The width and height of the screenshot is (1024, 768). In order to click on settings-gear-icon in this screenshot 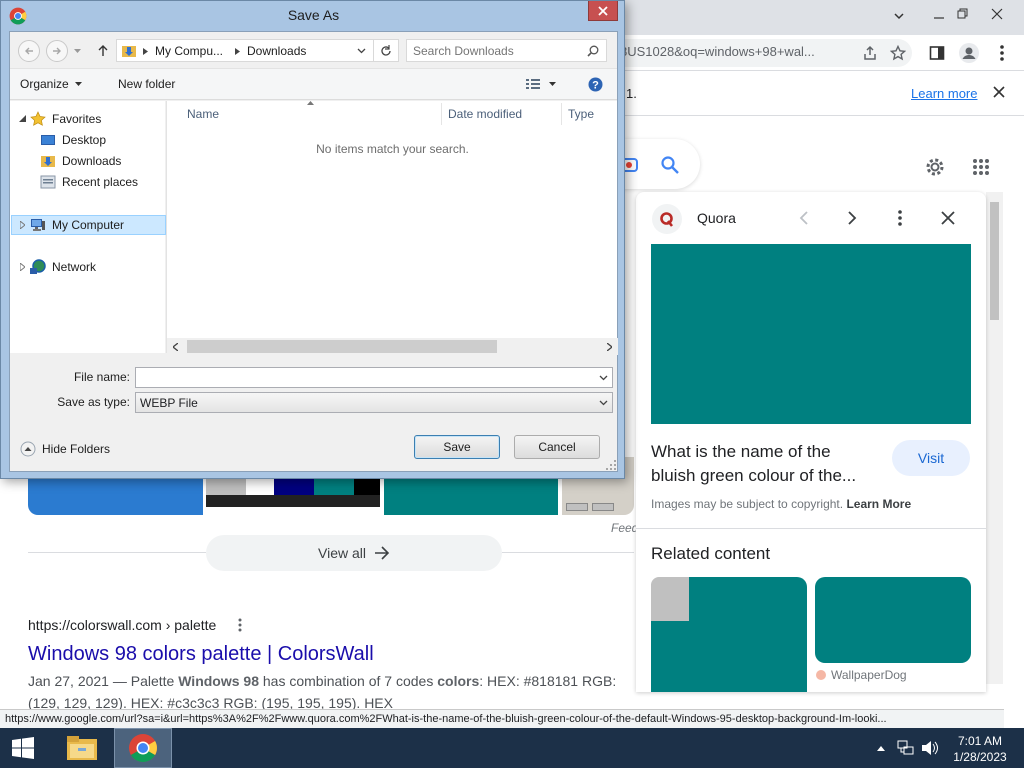, I will do `click(935, 167)`.